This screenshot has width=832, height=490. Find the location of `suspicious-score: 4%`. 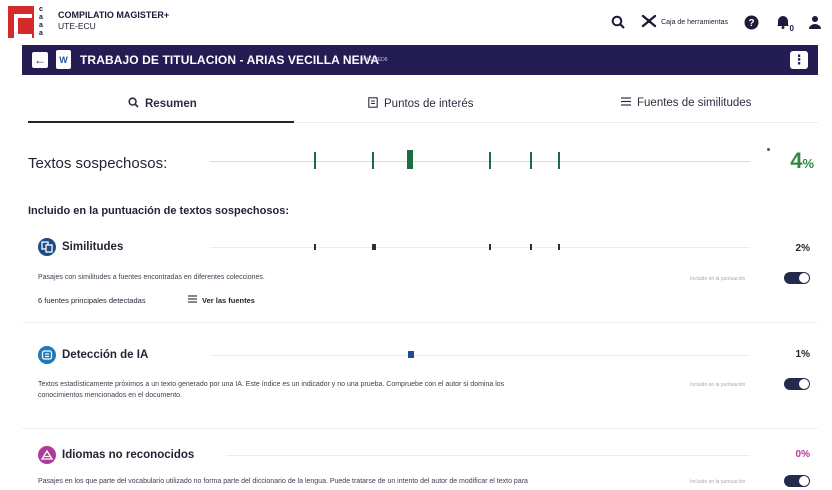

suspicious-score: 4% is located at coordinates (802, 161).